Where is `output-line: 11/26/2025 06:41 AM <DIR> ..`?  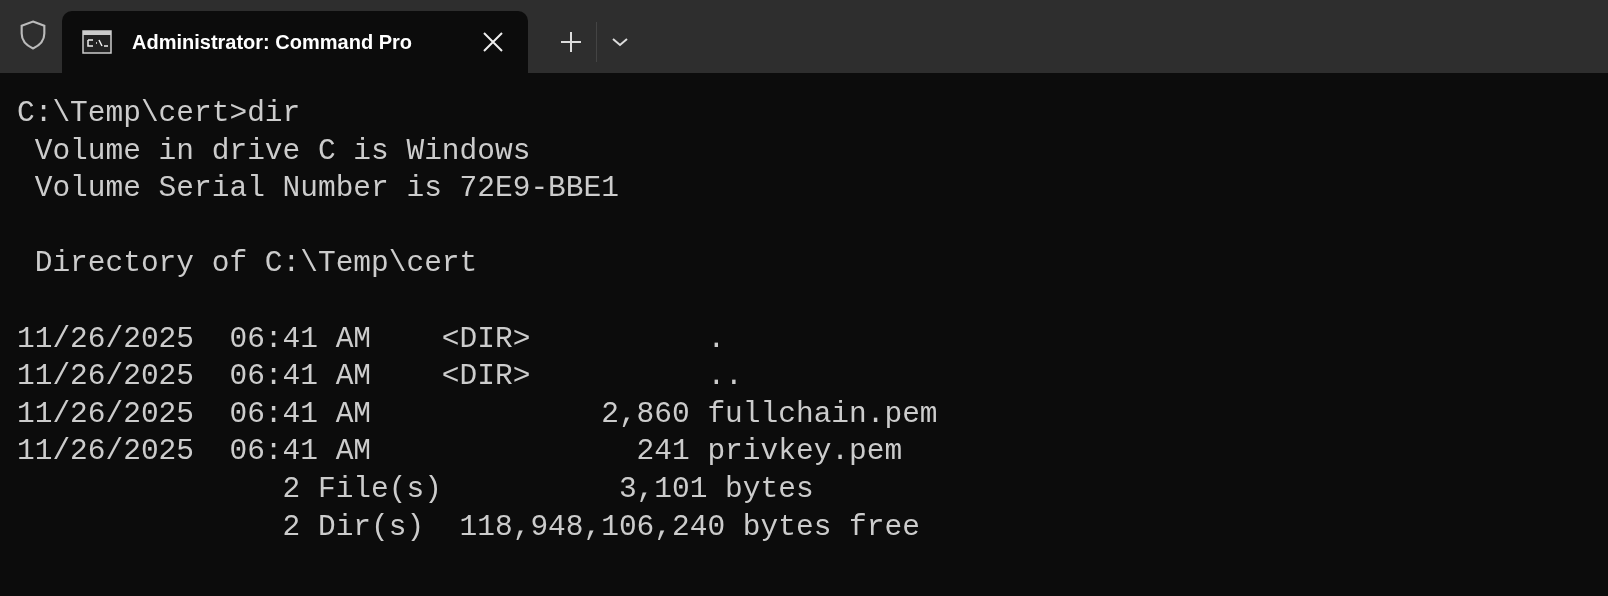 output-line: 11/26/2025 06:41 AM <DIR> .. is located at coordinates (380, 377).